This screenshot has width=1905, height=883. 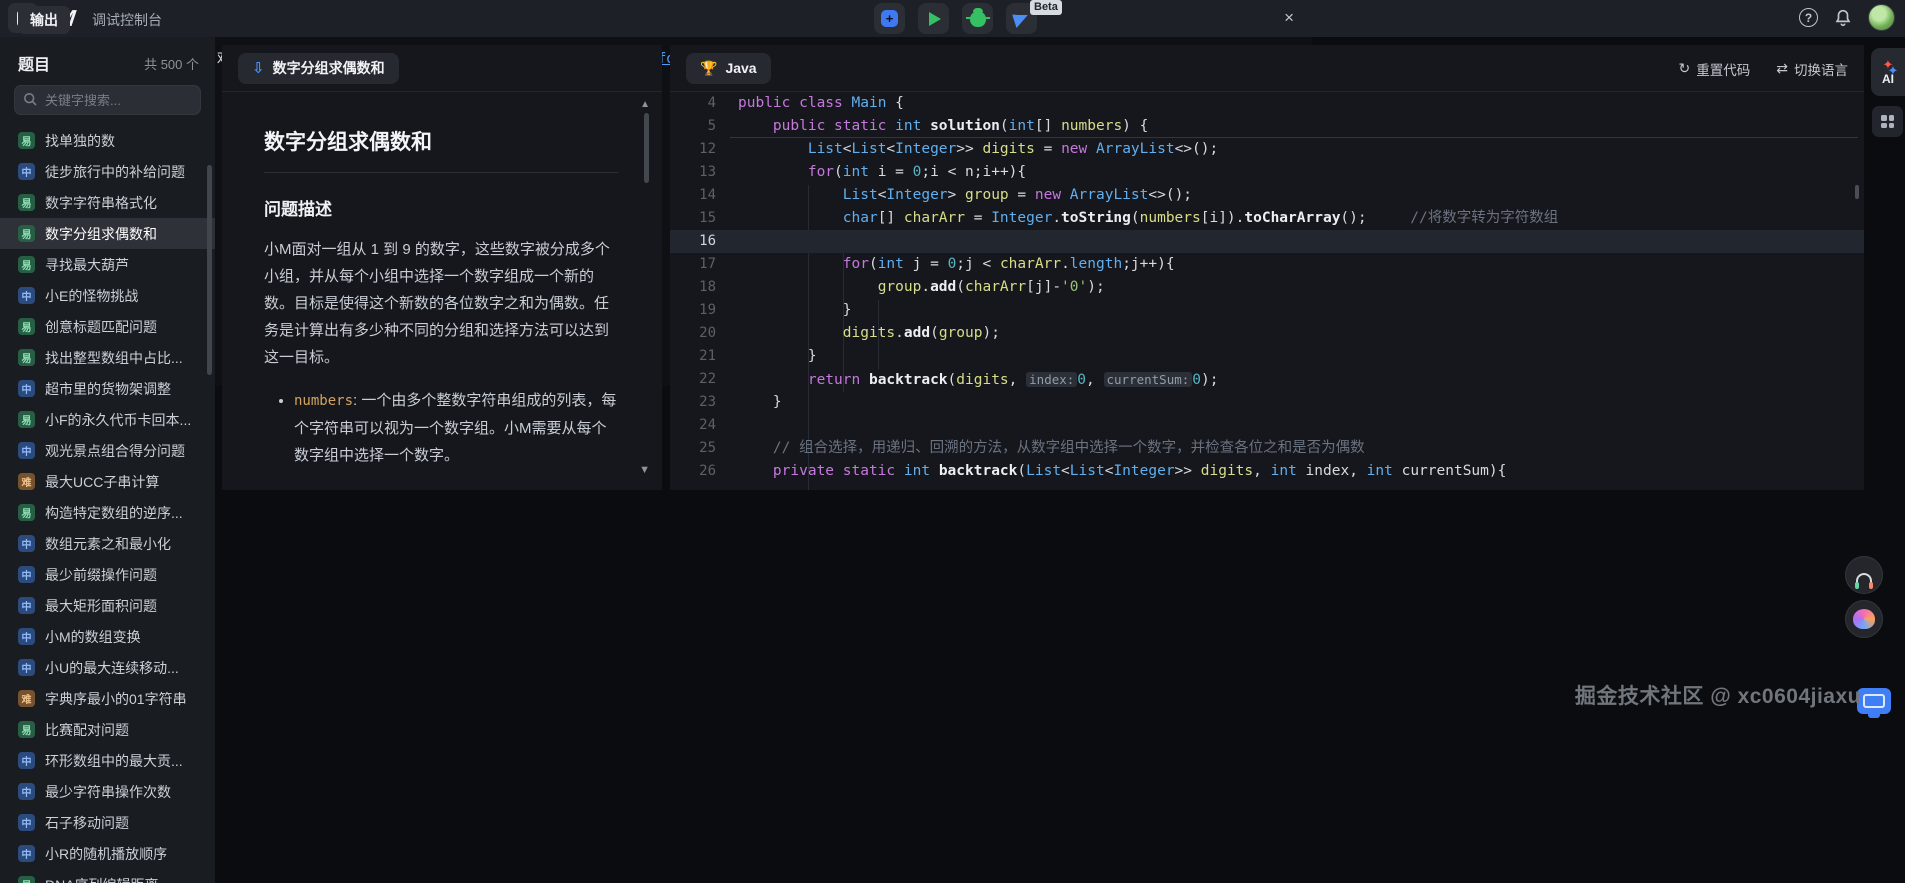 I want to click on code-line: 4 public class Main {, so click(x=1267, y=103).